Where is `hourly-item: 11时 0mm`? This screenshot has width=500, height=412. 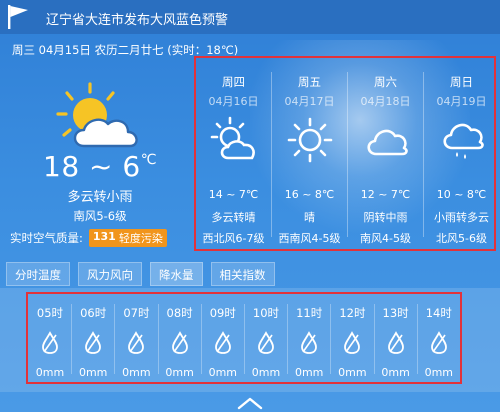 hourly-item: 11时 0mm is located at coordinates (309, 338).